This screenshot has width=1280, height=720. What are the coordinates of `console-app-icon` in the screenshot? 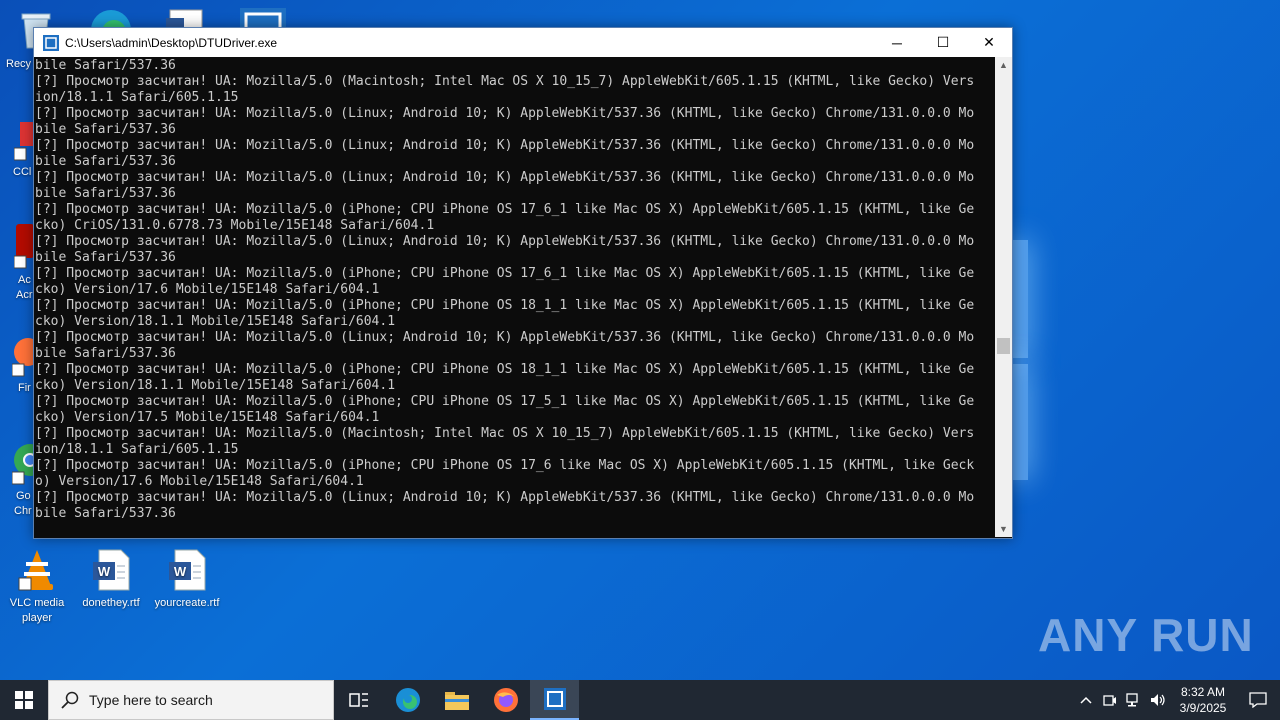 It's located at (51, 42).